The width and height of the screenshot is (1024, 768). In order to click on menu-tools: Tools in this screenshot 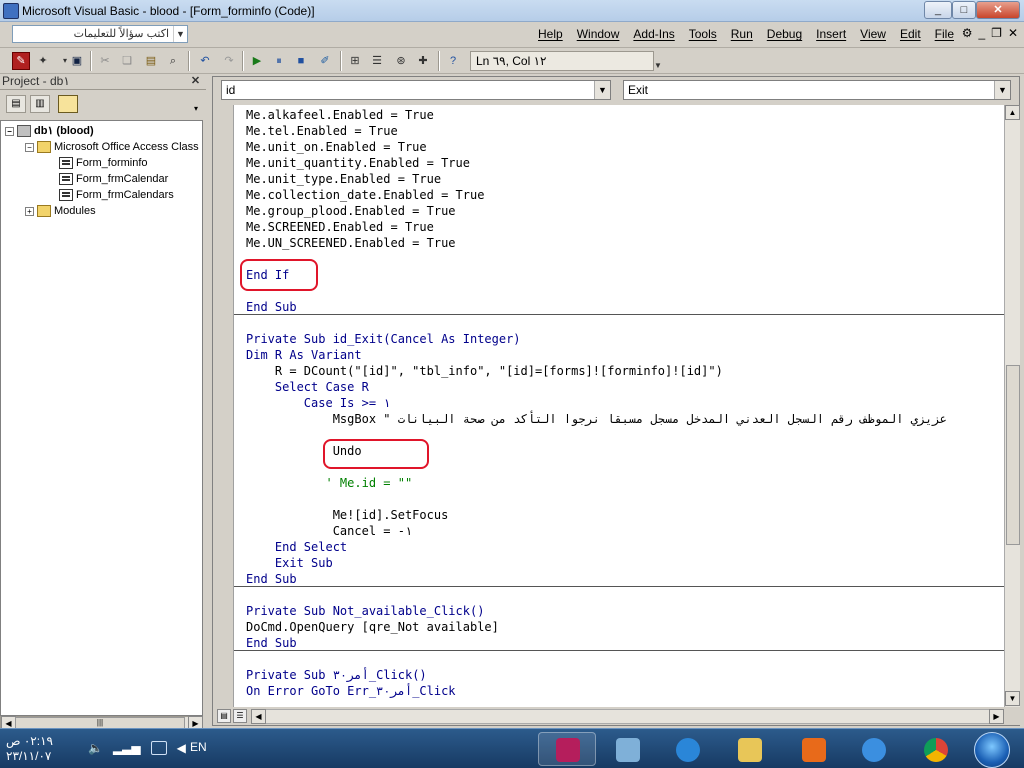, I will do `click(703, 34)`.